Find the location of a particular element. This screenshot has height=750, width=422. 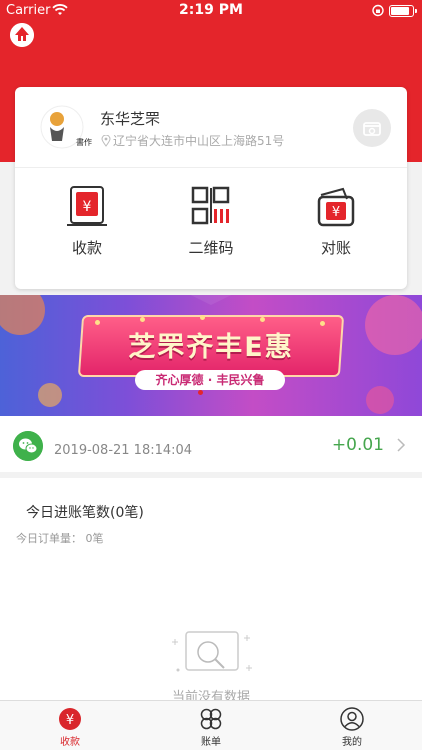

tab-bills: 账单 is located at coordinates (211, 725).